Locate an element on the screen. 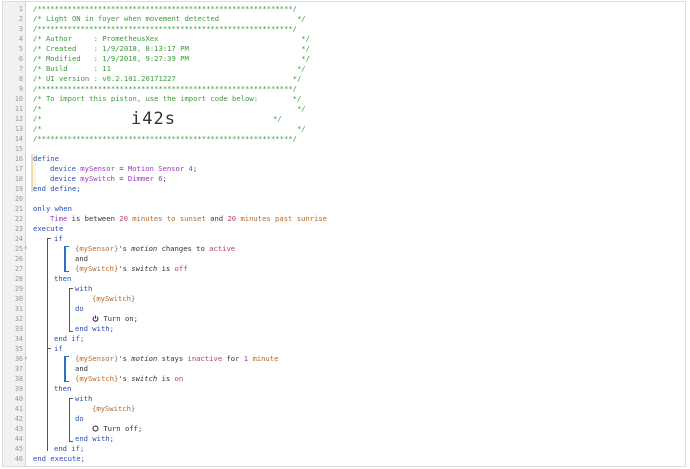 Image resolution: width=690 pixels, height=469 pixels. line-number: 24 is located at coordinates (18, 239).